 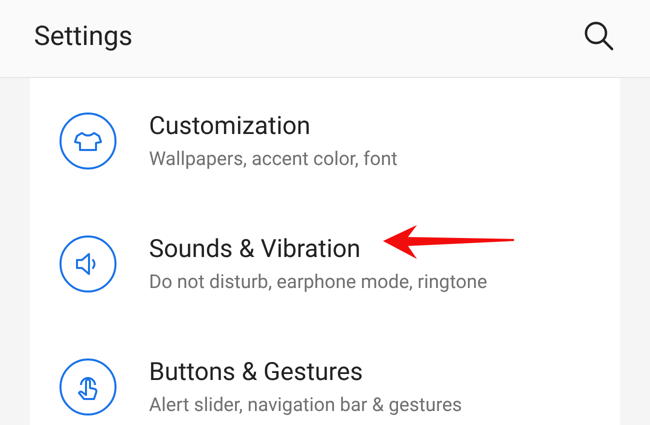 I want to click on page-title: Settings, so click(x=83, y=36).